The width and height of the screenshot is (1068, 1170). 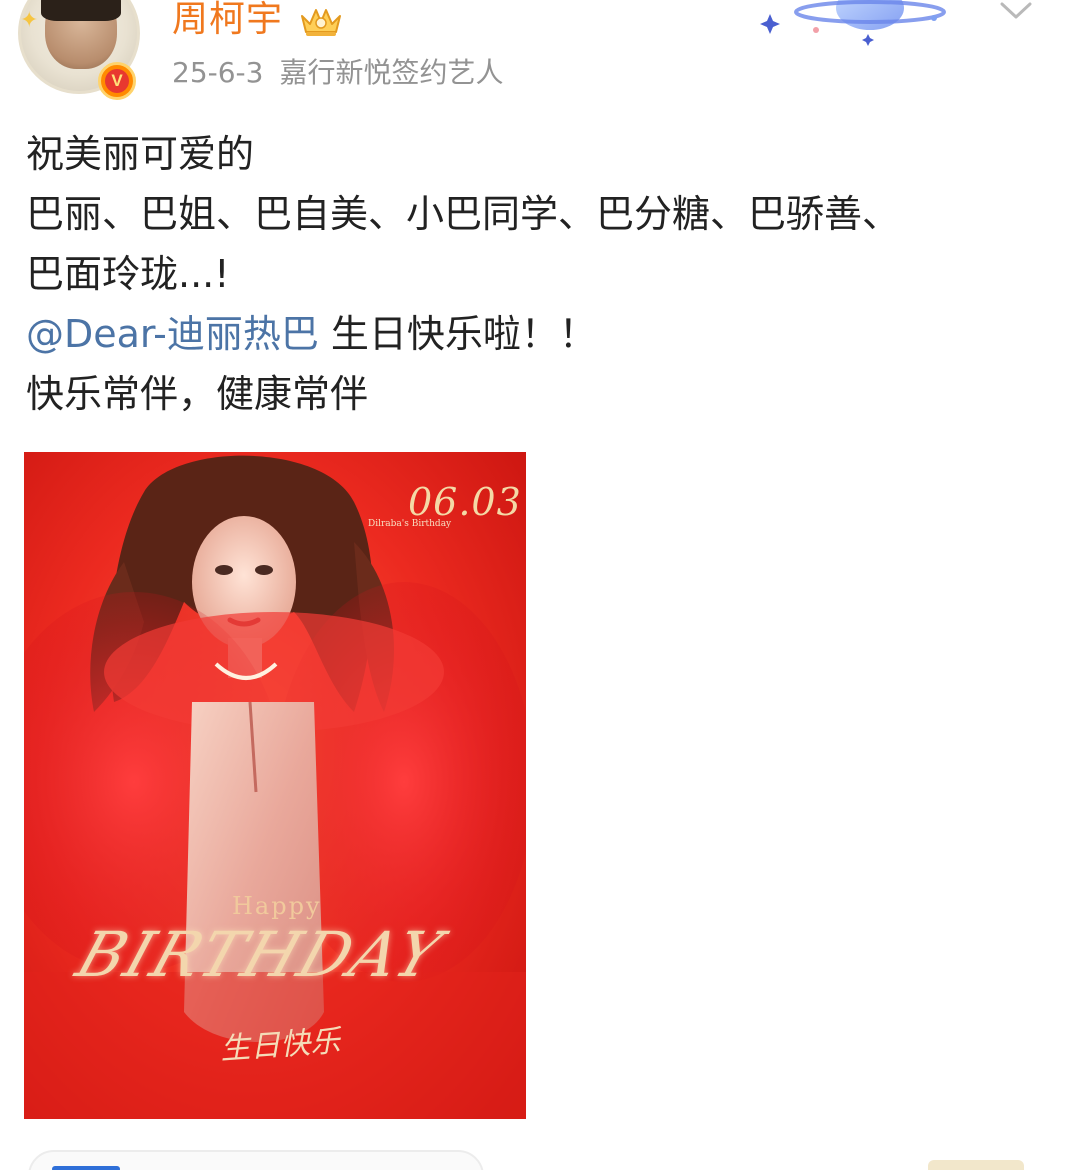 I want to click on crown-icon, so click(x=321, y=22).